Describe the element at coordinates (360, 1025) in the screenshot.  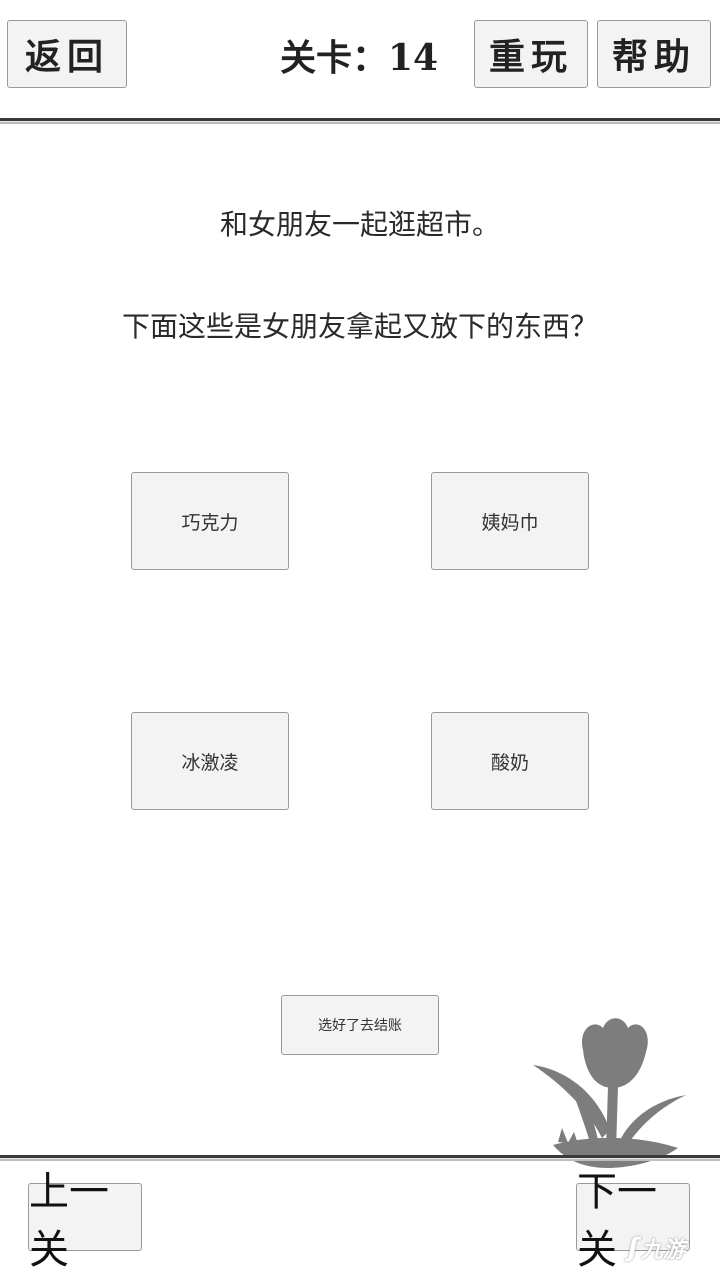
I see `checkout-button: 选好了去结账` at that location.